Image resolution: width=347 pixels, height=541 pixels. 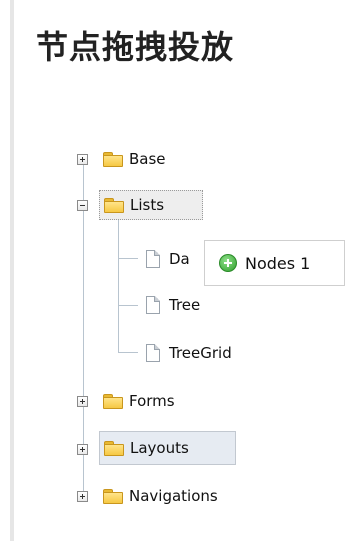 What do you see at coordinates (147, 205) in the screenshot?
I see `tree-node-label: Lists` at bounding box center [147, 205].